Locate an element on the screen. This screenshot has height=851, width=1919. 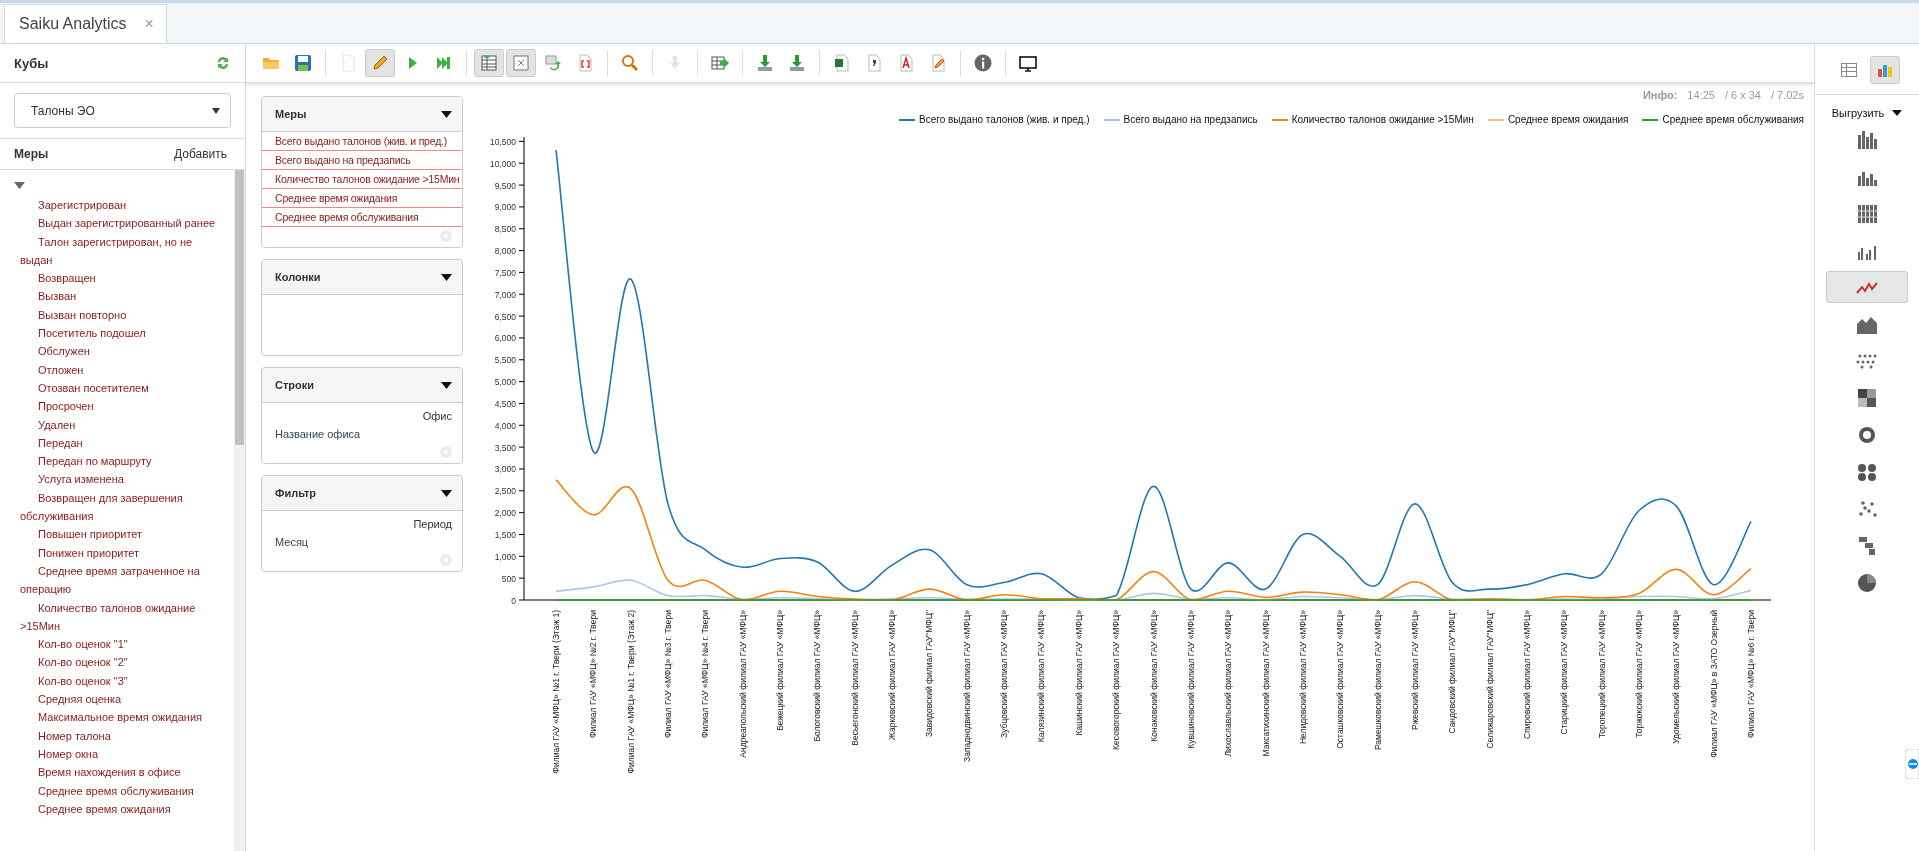
y-tick-label: 10,000 is located at coordinates (503, 163).